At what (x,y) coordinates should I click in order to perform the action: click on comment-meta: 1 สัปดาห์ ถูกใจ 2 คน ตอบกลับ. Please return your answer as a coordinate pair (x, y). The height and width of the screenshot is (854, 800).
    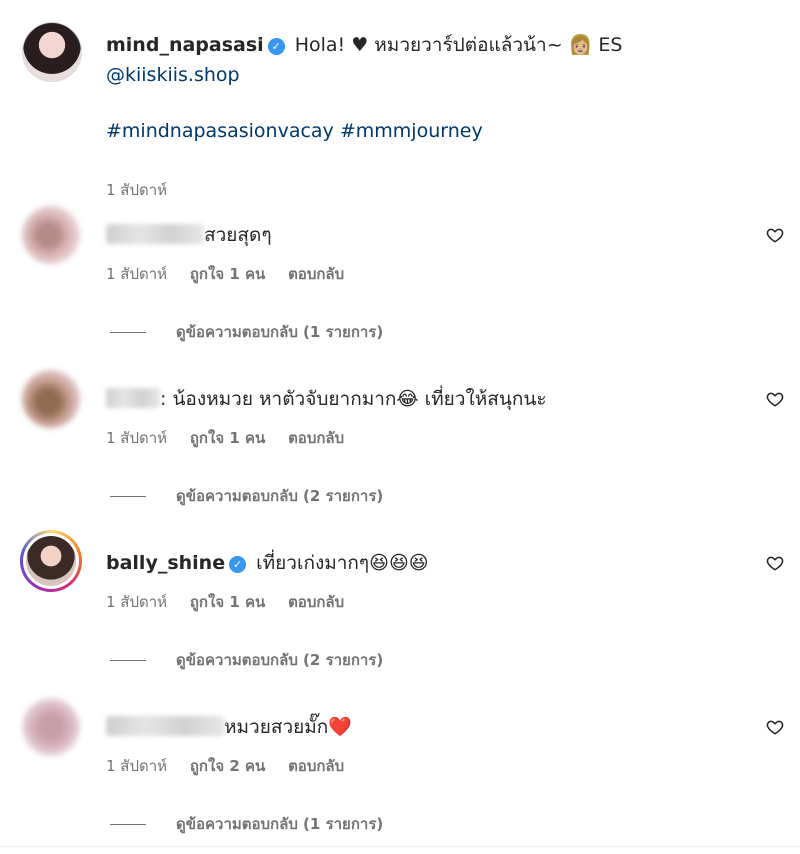
    Looking at the image, I should click on (234, 766).